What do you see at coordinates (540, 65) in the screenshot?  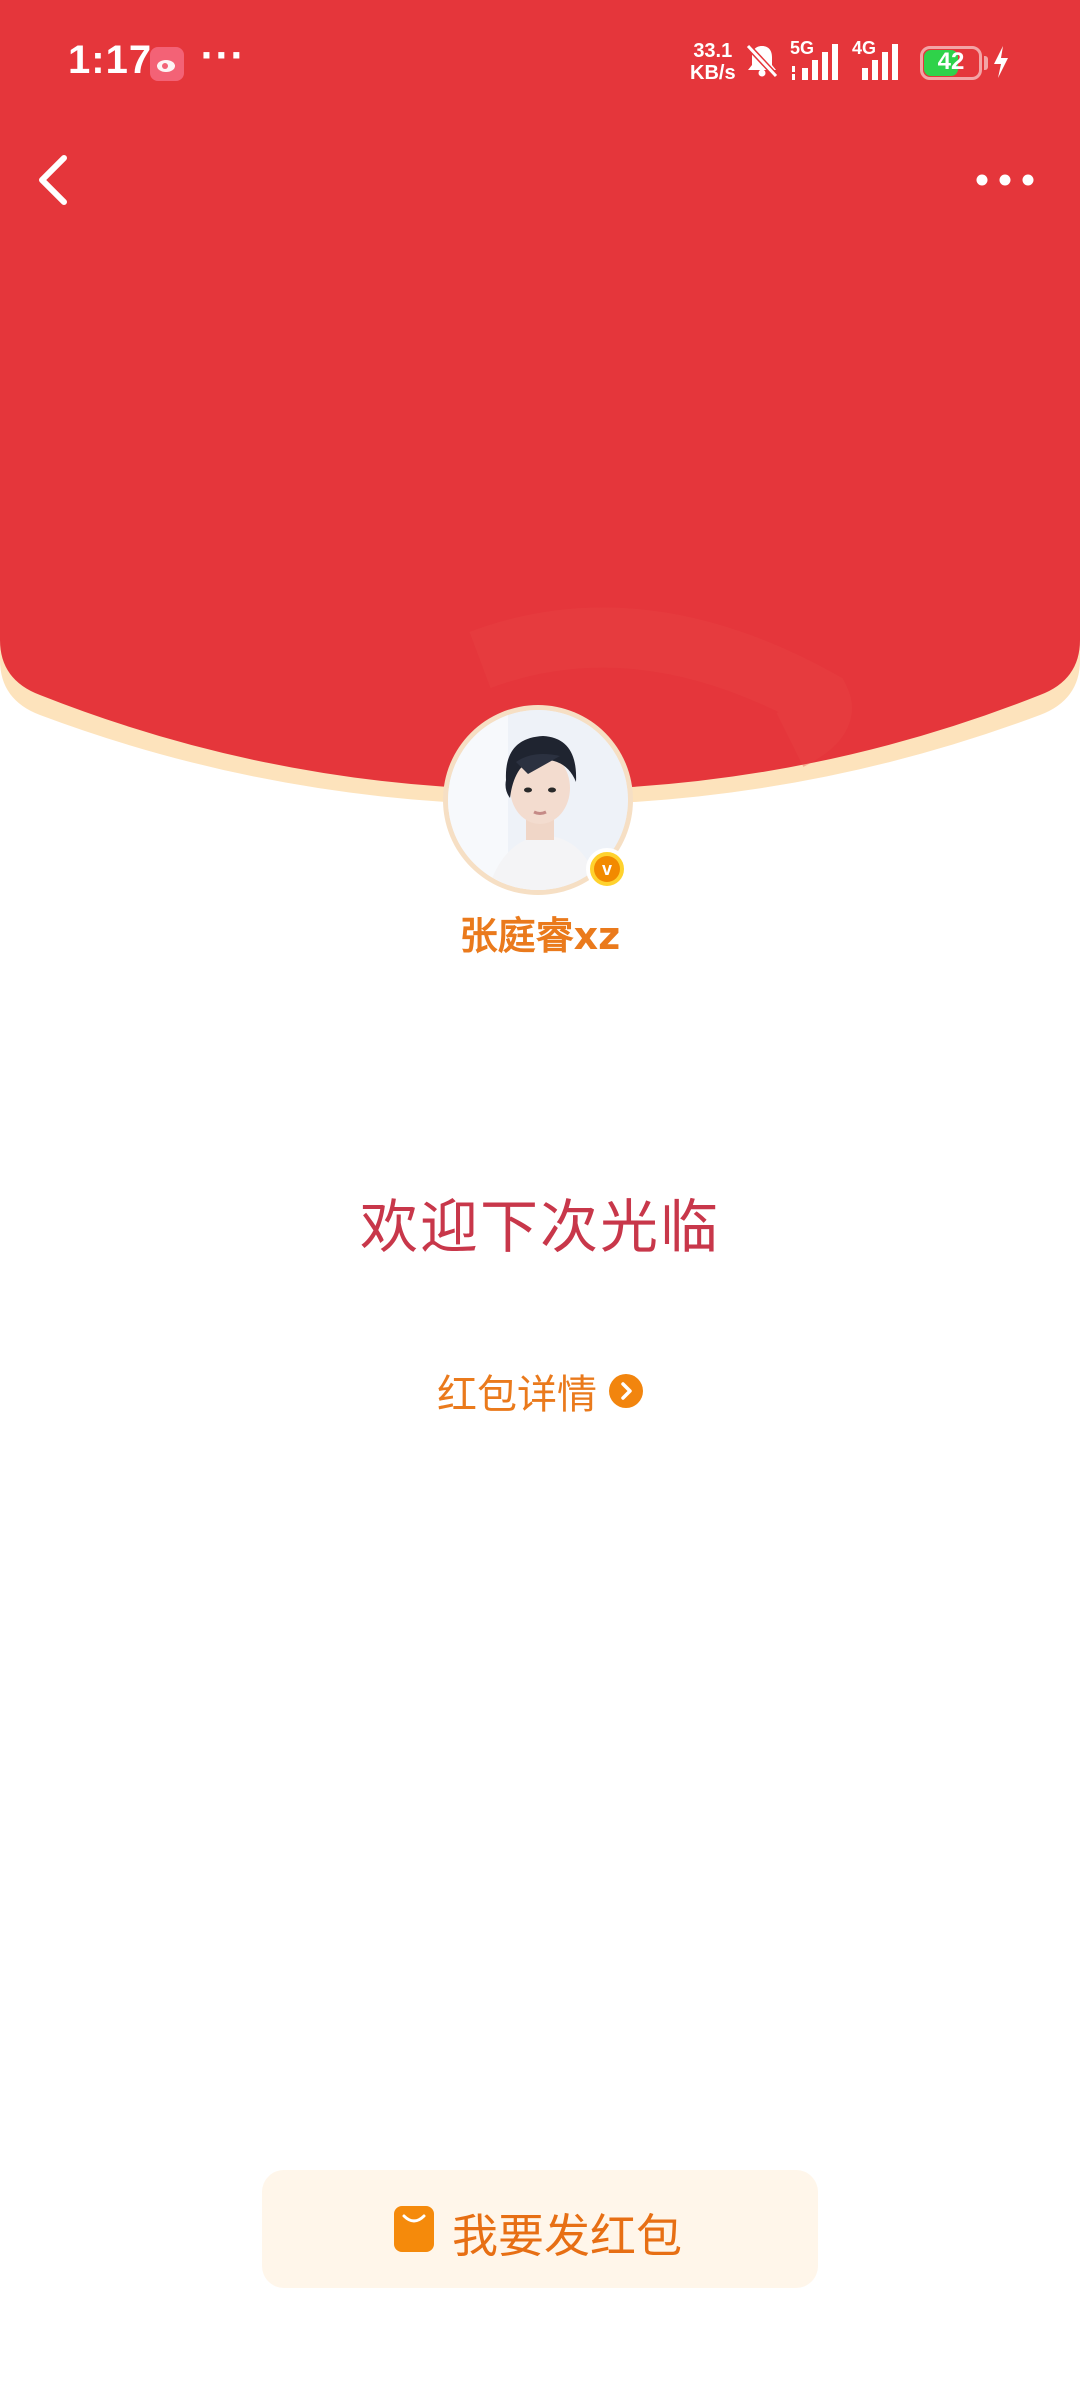 I see `status-bar: 1:17 ··· 33.1 KB/s 5G 4G 42` at bounding box center [540, 65].